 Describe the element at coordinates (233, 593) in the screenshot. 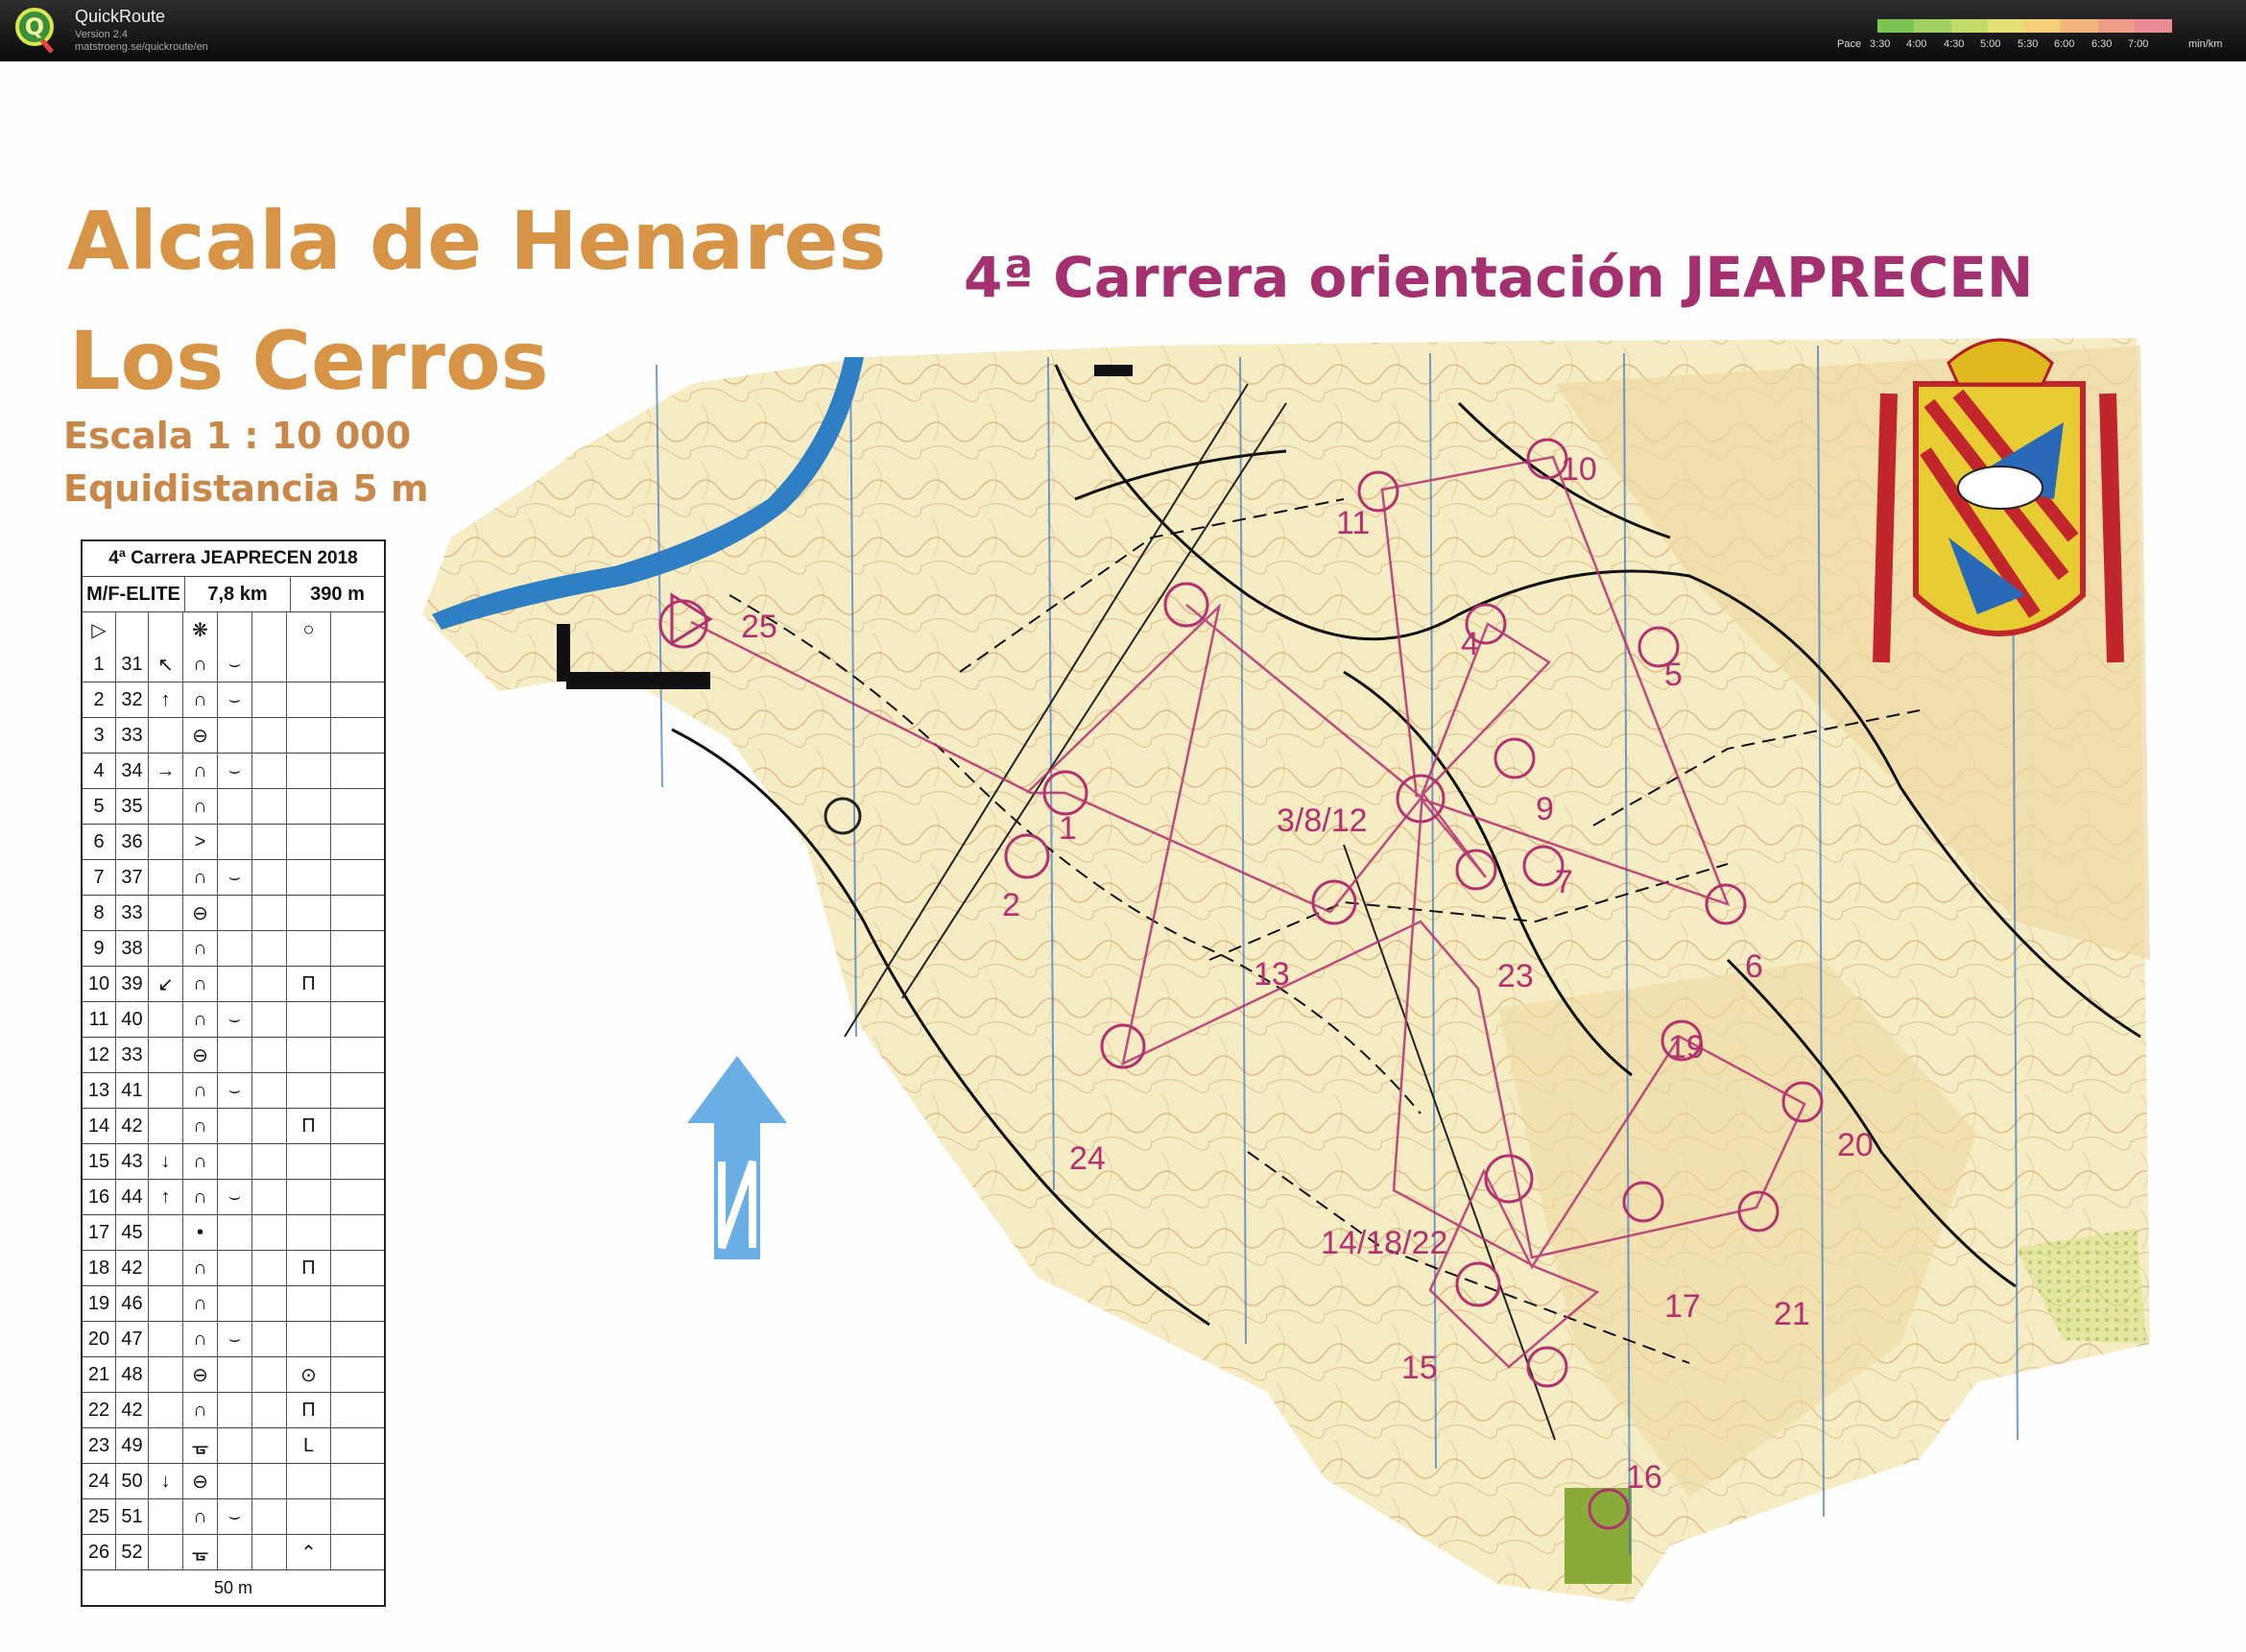

I see `legend-course-row: M/F-ELITE 7,8 km 390 m` at that location.